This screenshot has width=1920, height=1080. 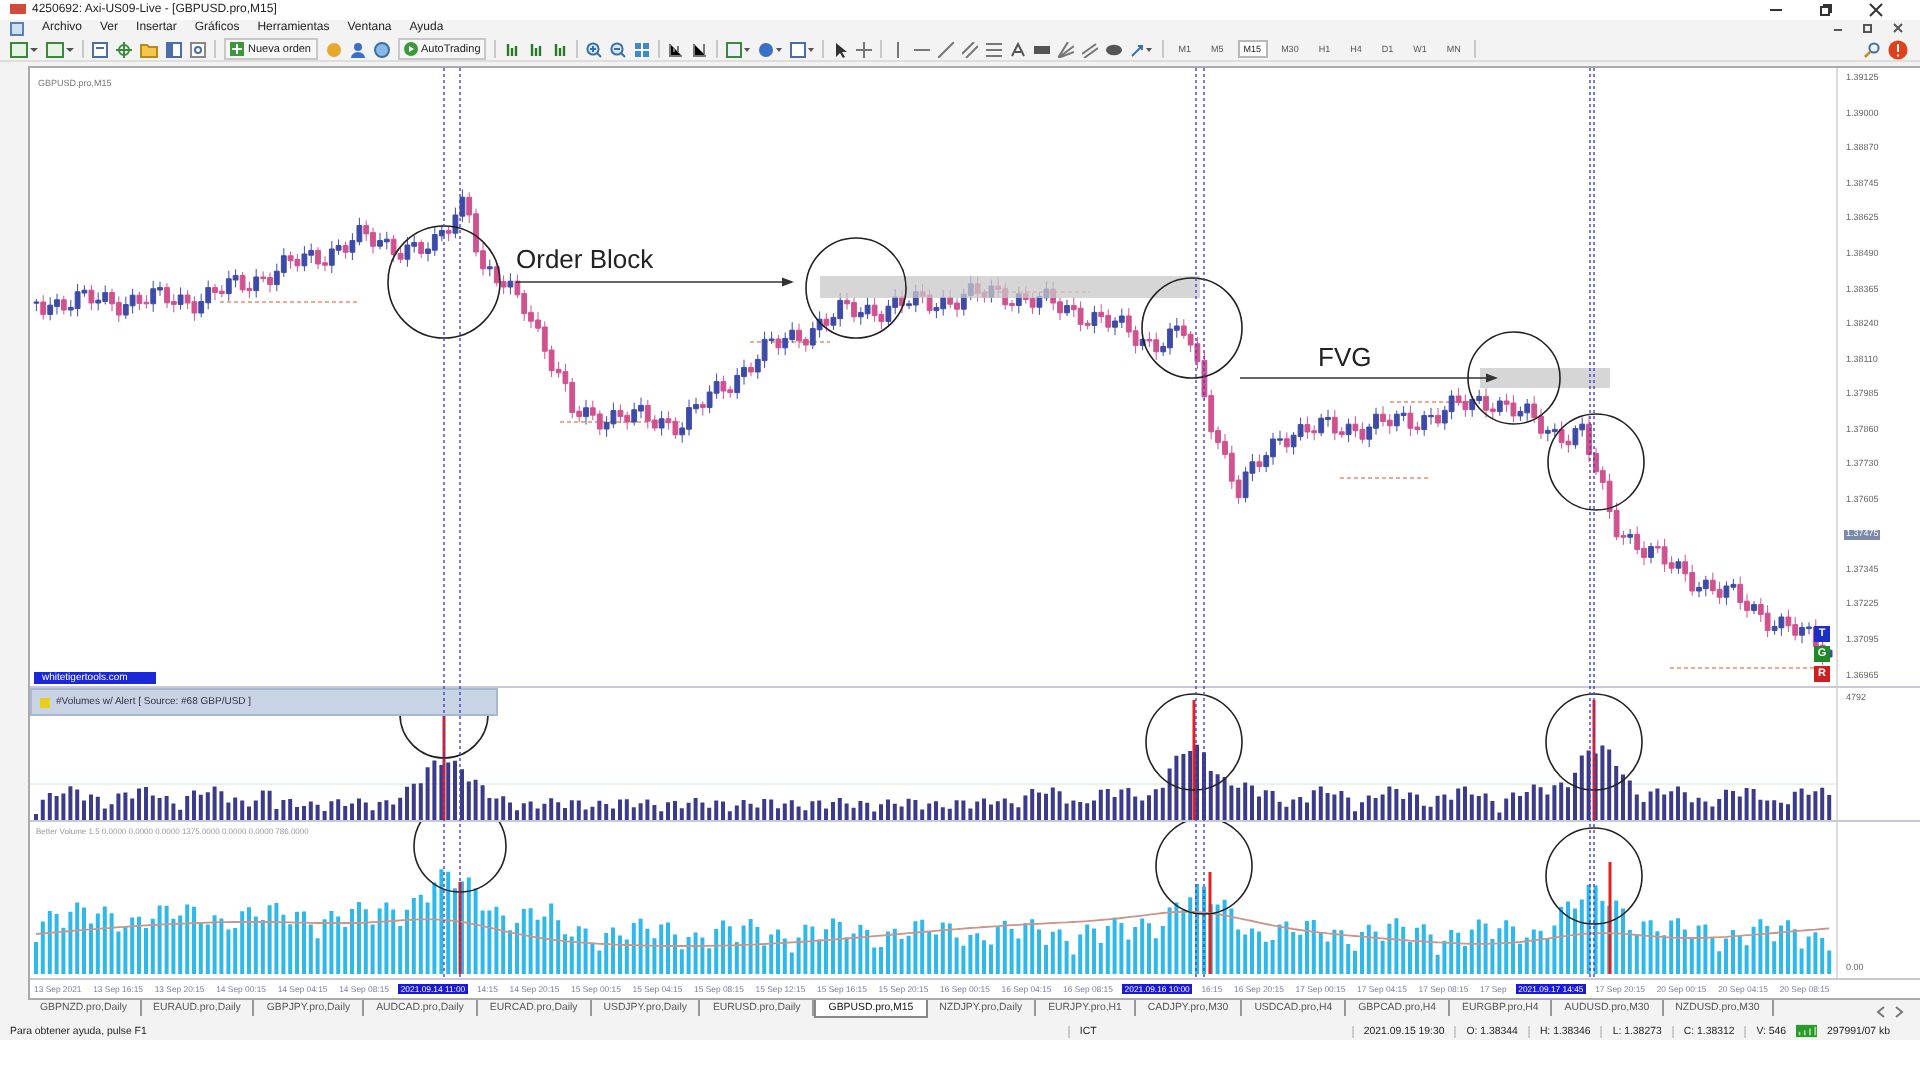 What do you see at coordinates (618, 49) in the screenshot?
I see `zoom-out-icon` at bounding box center [618, 49].